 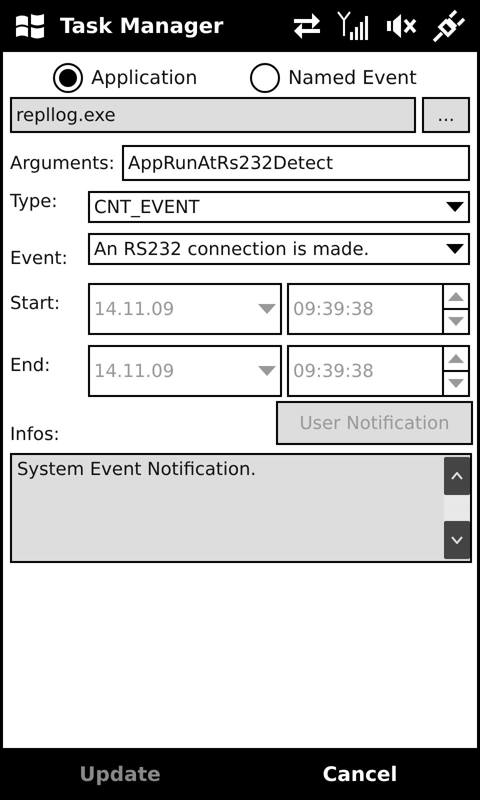 What do you see at coordinates (142, 26) in the screenshot?
I see `window-title: Task Manager` at bounding box center [142, 26].